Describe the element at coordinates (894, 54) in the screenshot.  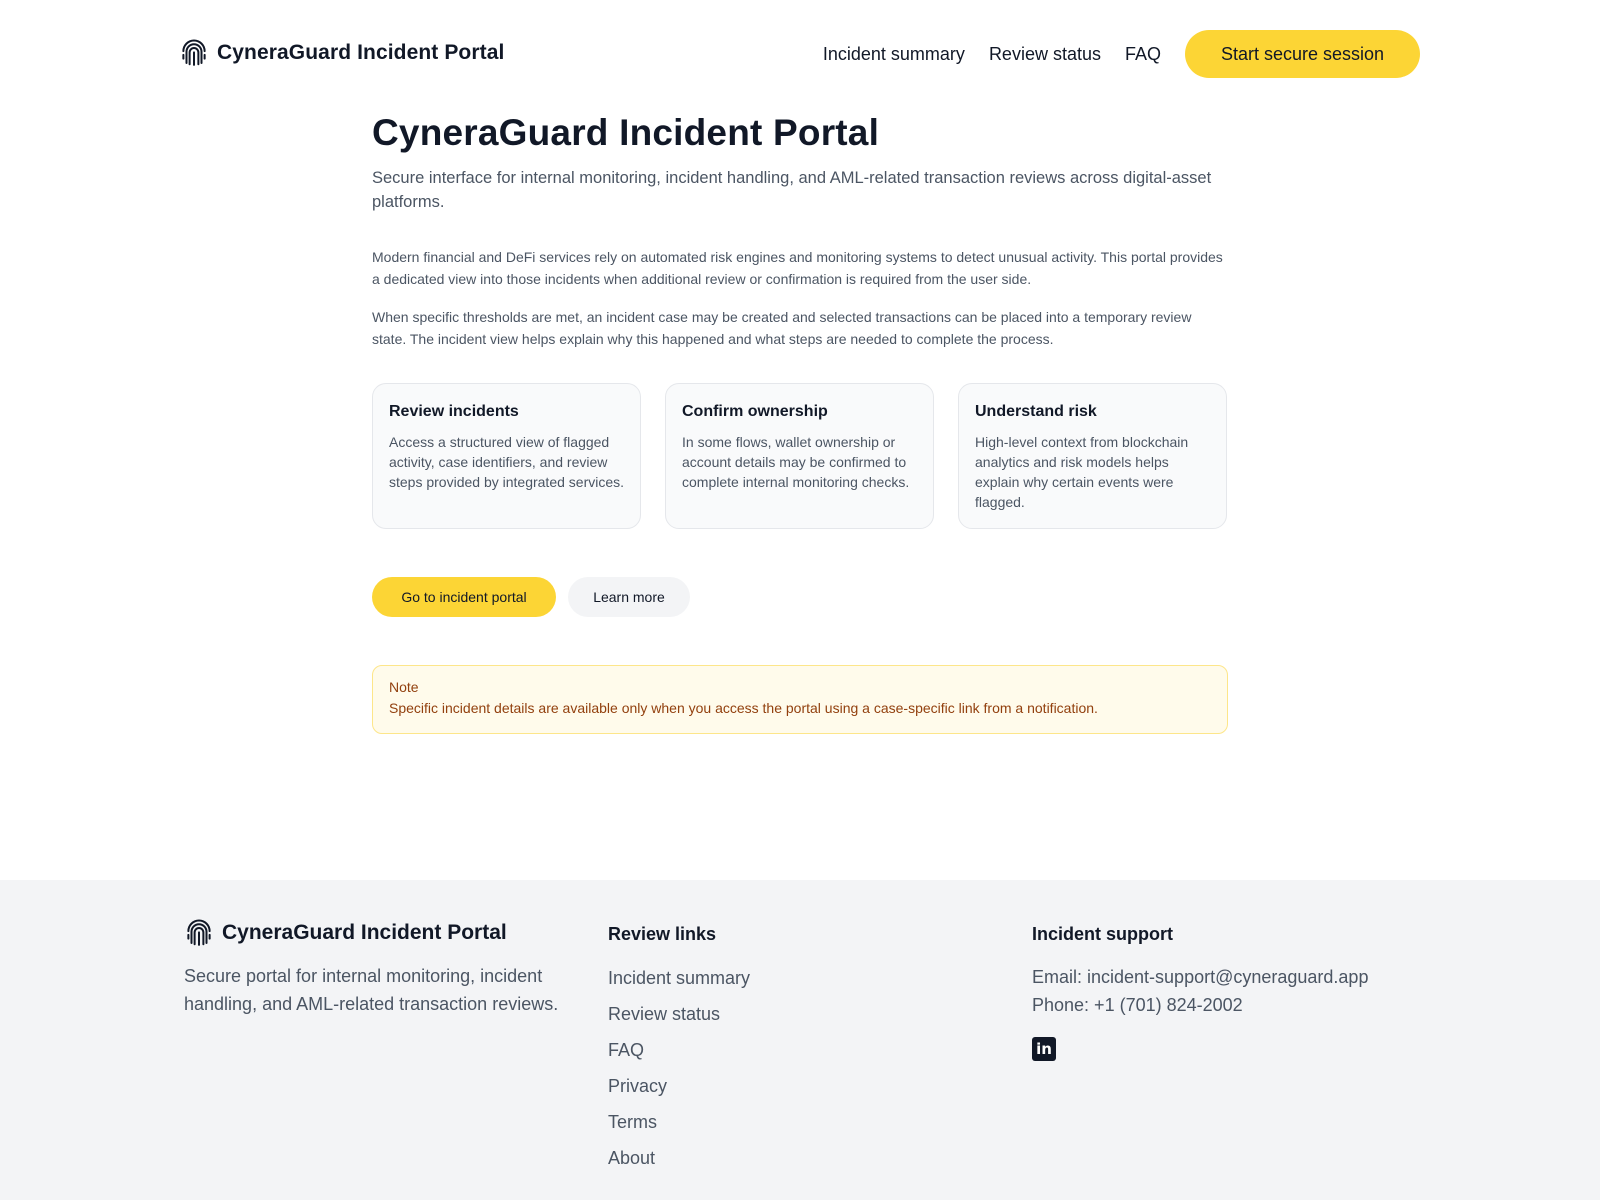
I see `nav-incident-summary: Incident summary` at that location.